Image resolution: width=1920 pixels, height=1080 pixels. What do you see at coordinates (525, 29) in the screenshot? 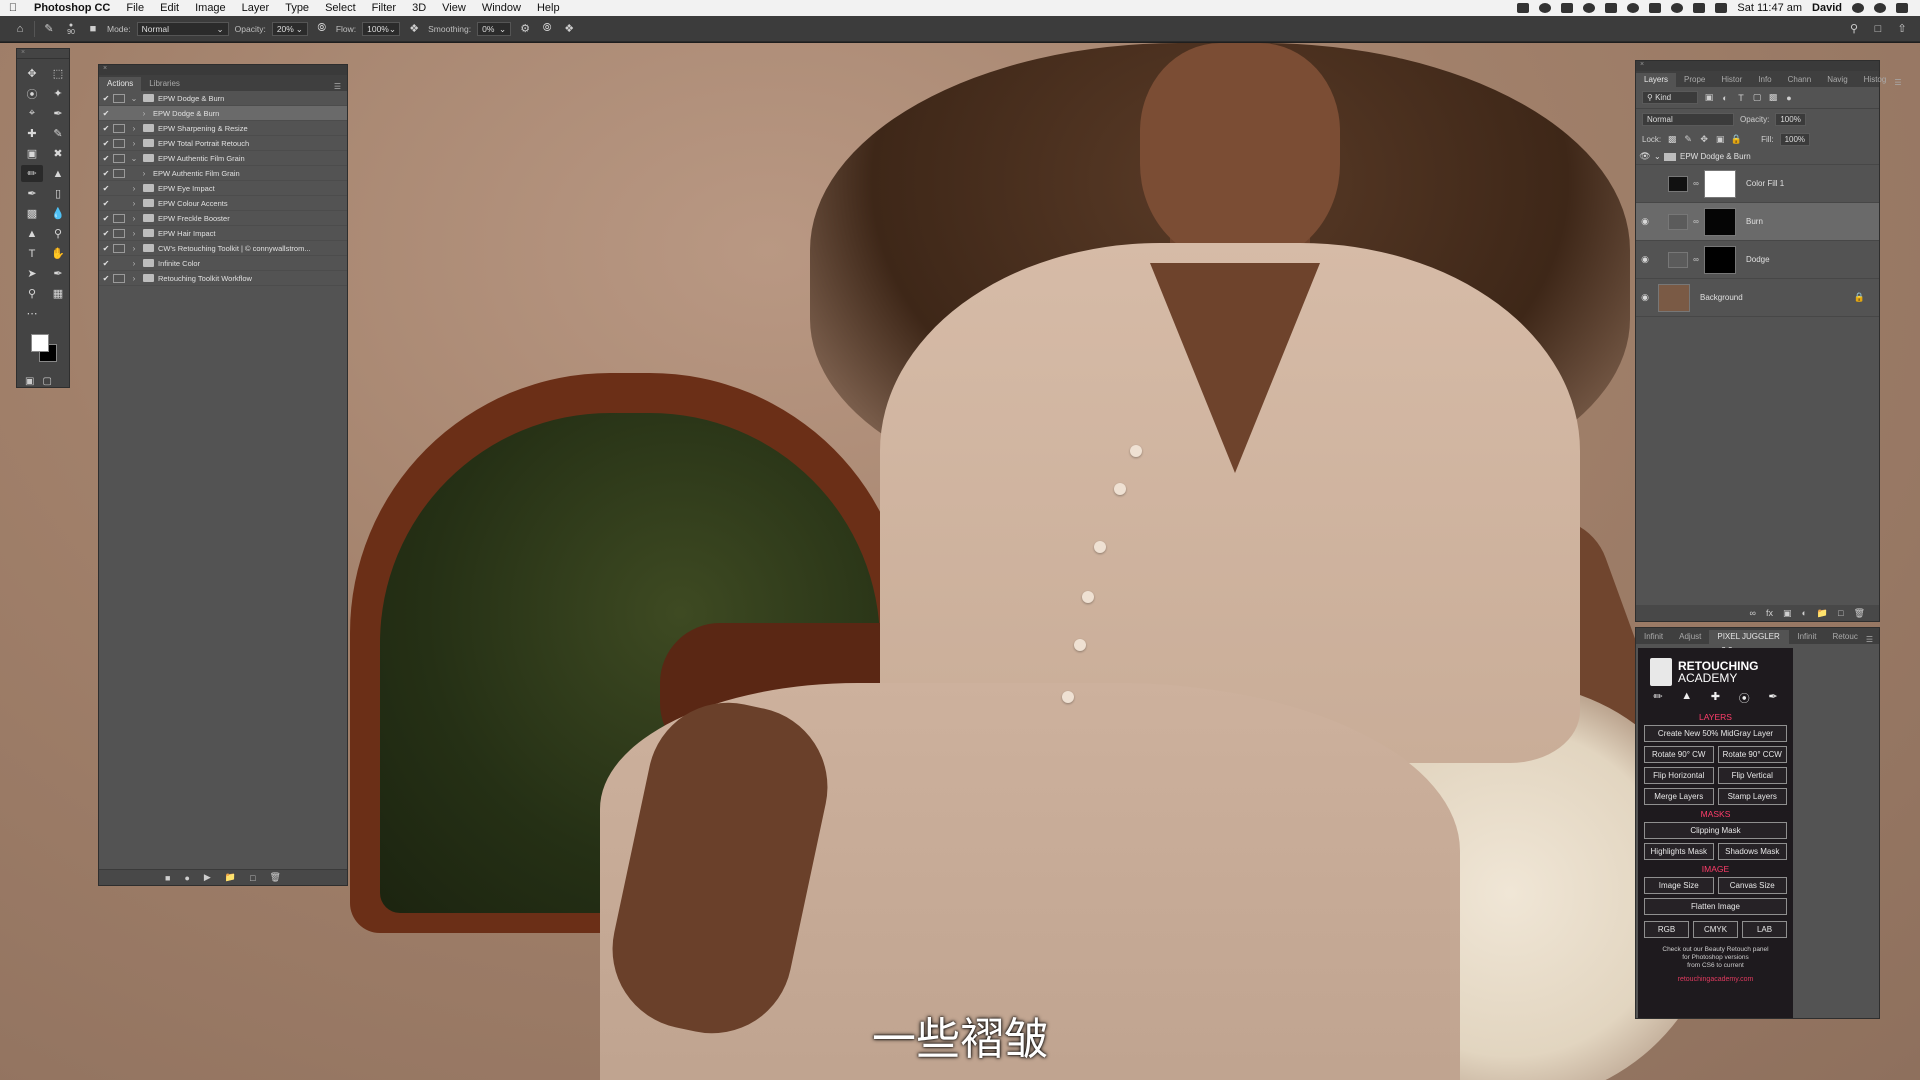
I see `smoothing-options-gear-icon: ⚙` at bounding box center [525, 29].